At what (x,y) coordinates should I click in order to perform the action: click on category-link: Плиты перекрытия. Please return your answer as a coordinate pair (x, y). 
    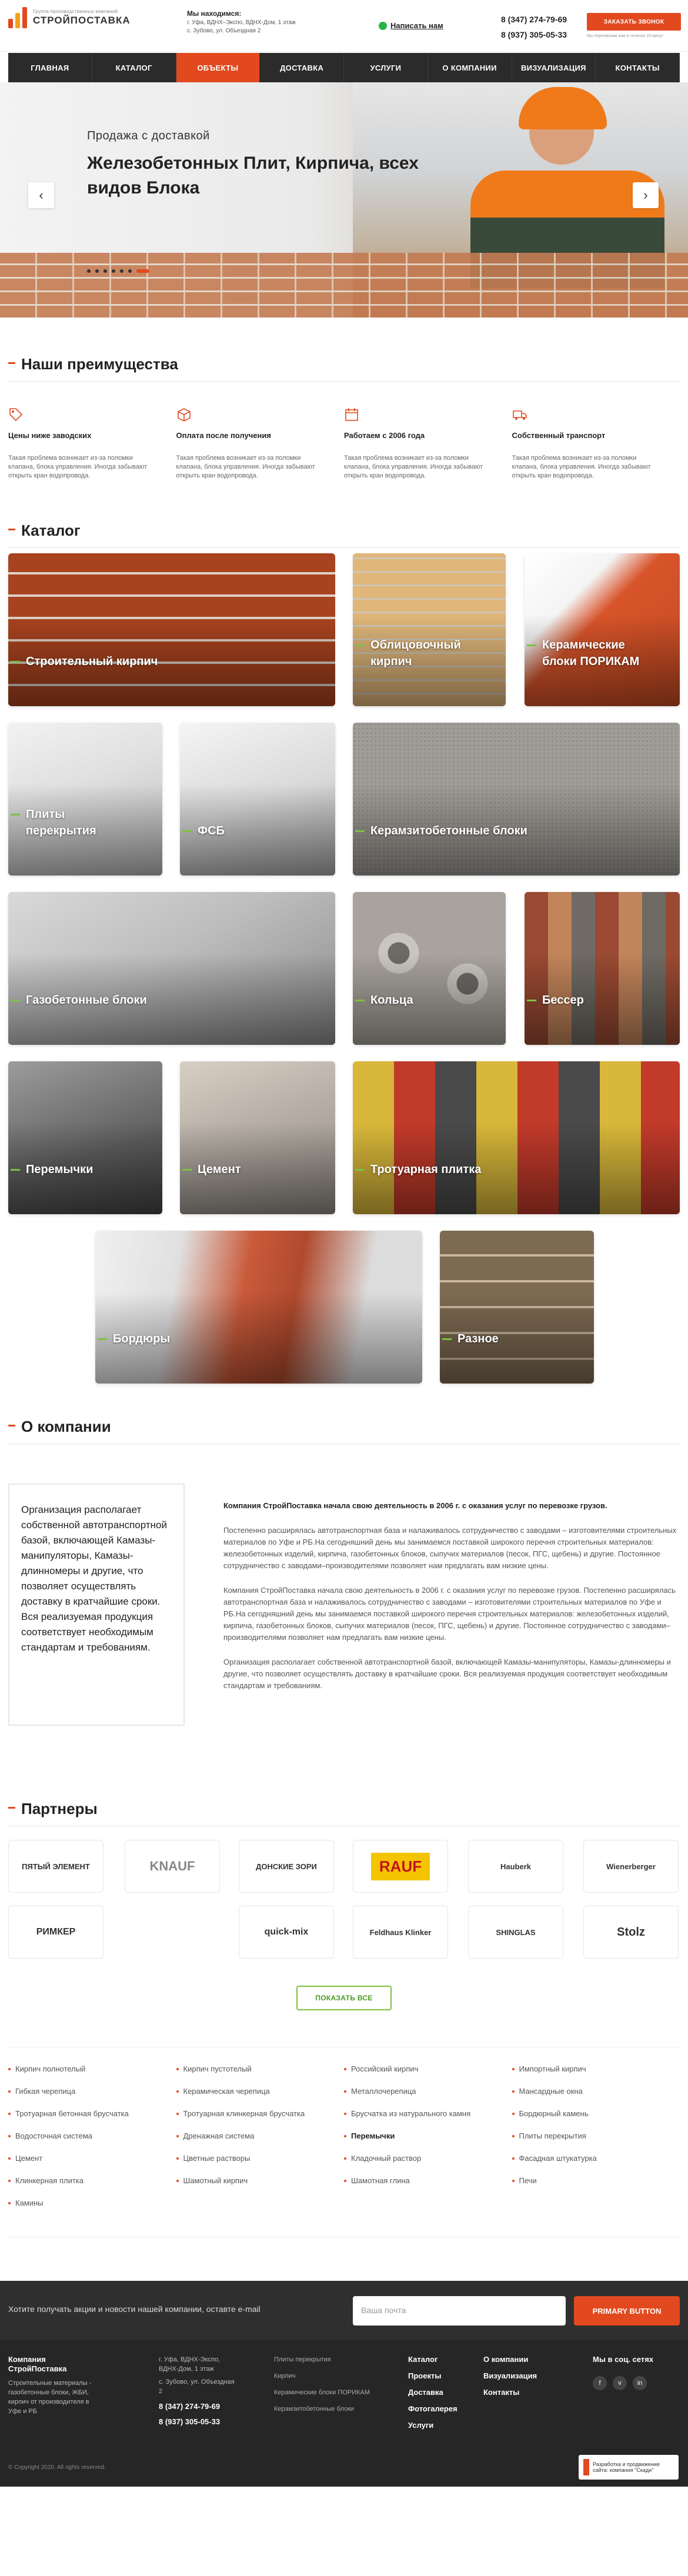
    Looking at the image, I should click on (596, 2136).